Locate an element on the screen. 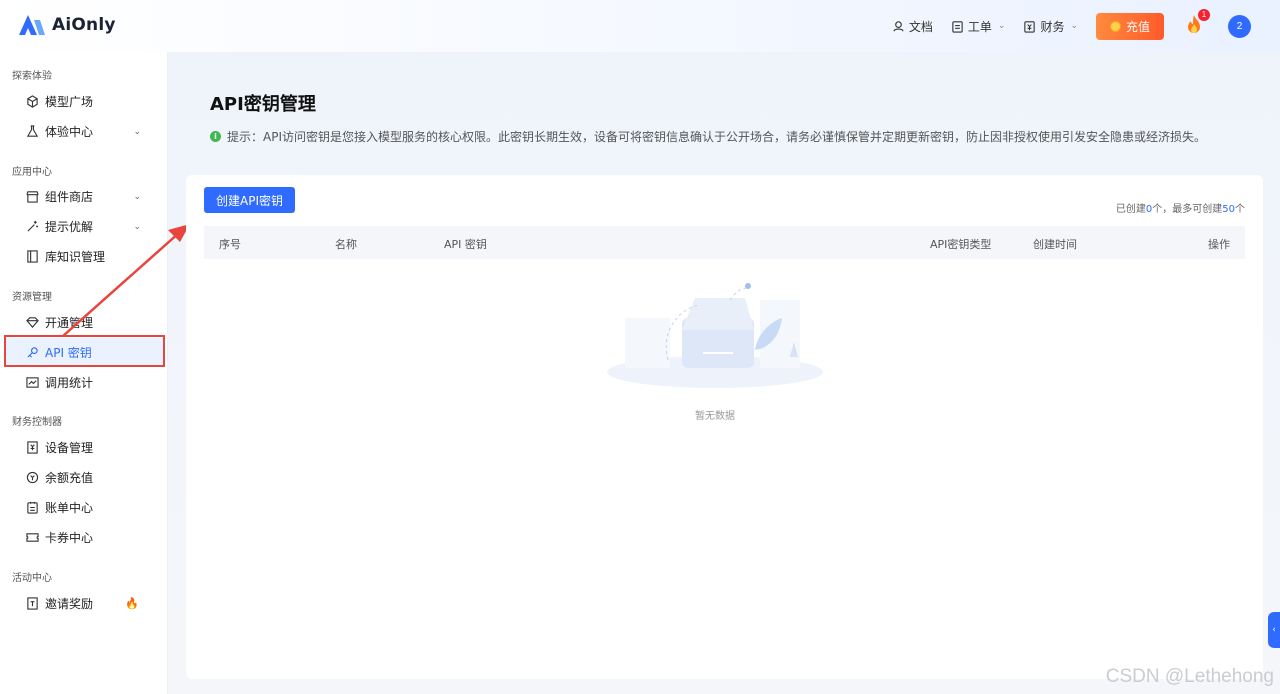  column-header-name: 名称 is located at coordinates (346, 244).